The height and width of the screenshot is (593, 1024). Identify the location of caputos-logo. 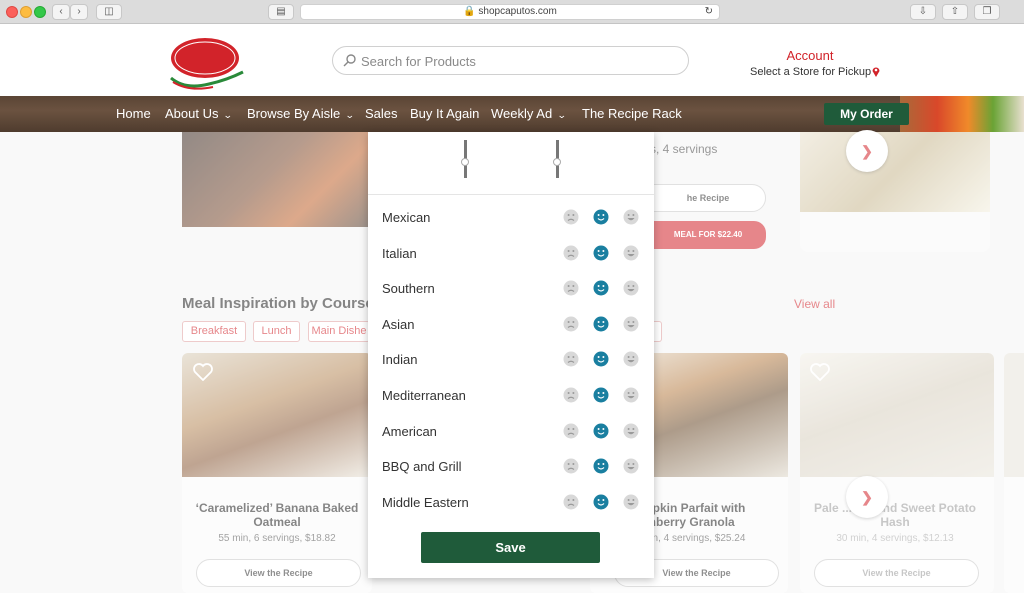
(208, 62).